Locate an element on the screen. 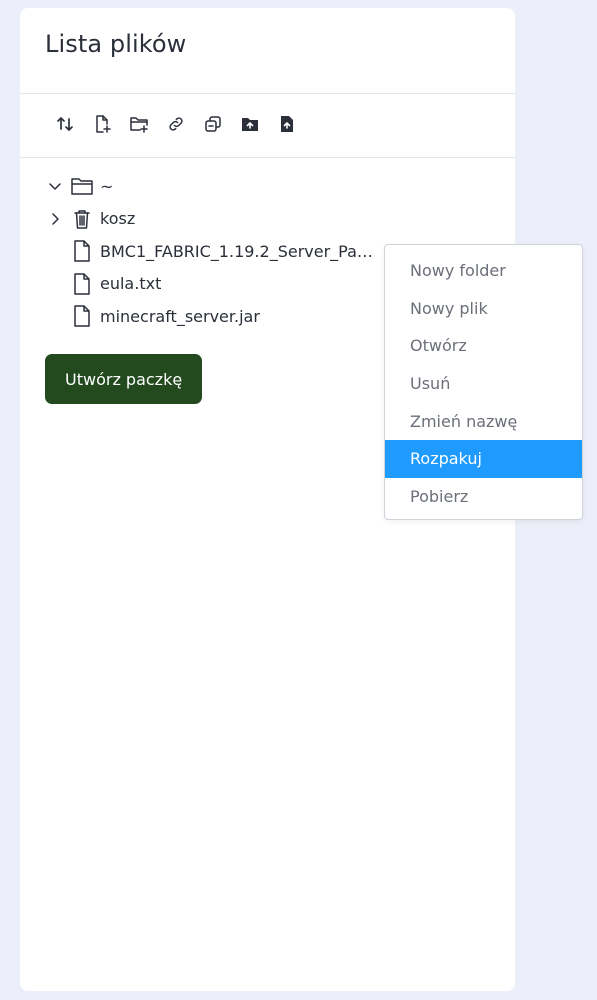  copy-button is located at coordinates (212, 126).